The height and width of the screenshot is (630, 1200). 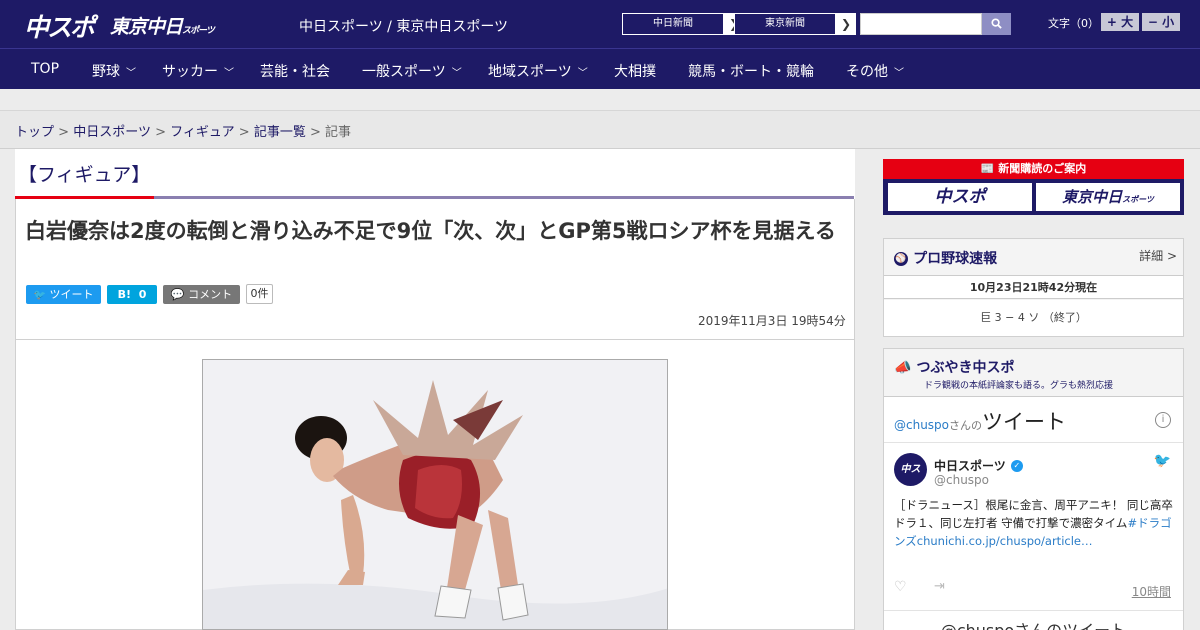 I want to click on search-button, so click(x=996, y=24).